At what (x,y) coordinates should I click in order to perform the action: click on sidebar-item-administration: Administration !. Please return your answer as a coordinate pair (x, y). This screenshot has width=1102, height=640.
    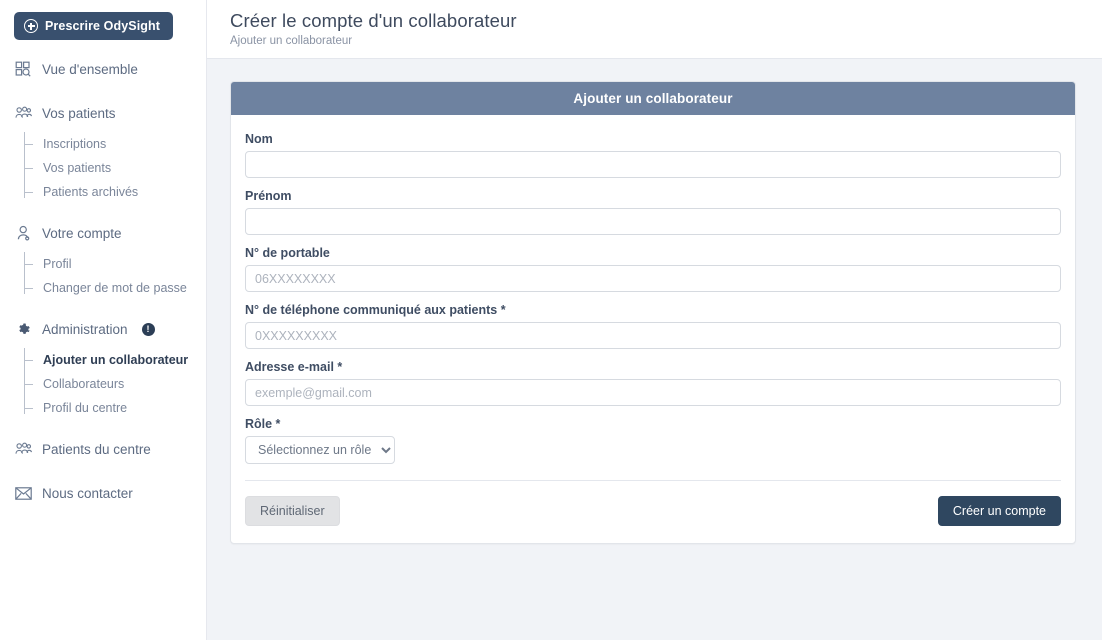
    Looking at the image, I should click on (103, 329).